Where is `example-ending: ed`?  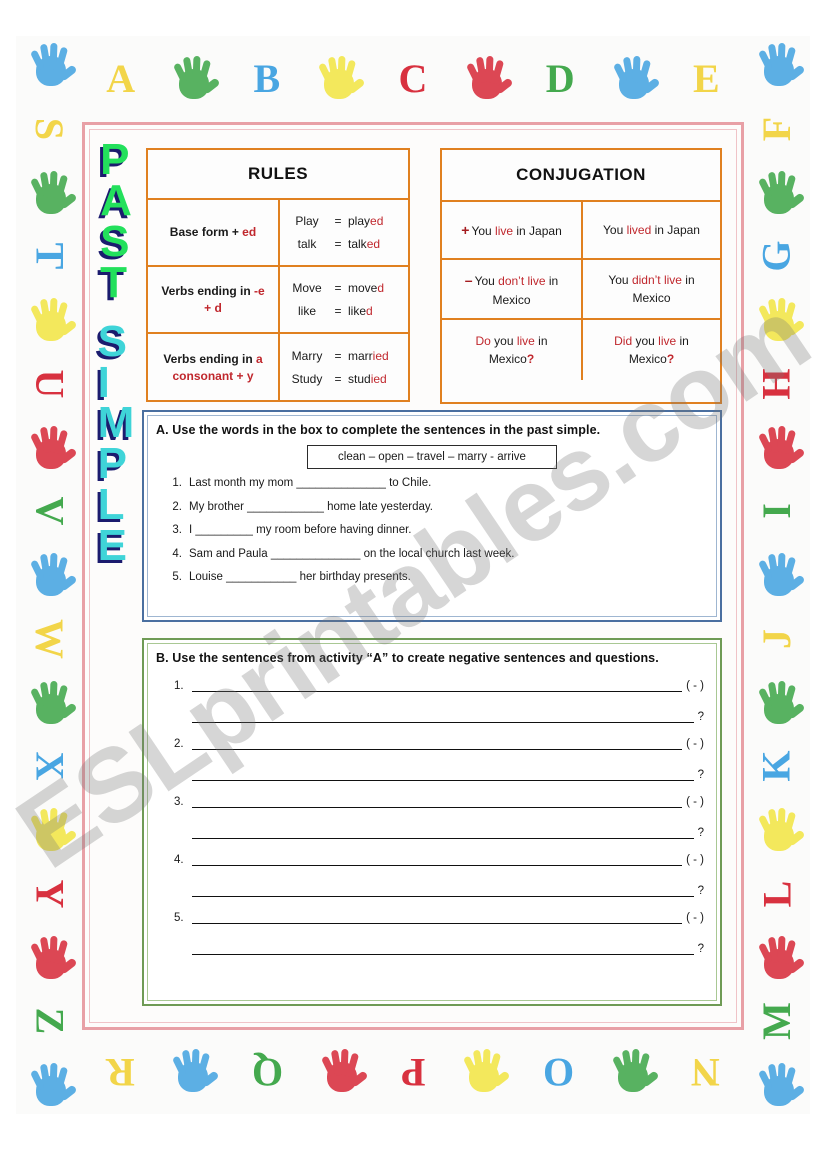
example-ending: ed is located at coordinates (377, 220).